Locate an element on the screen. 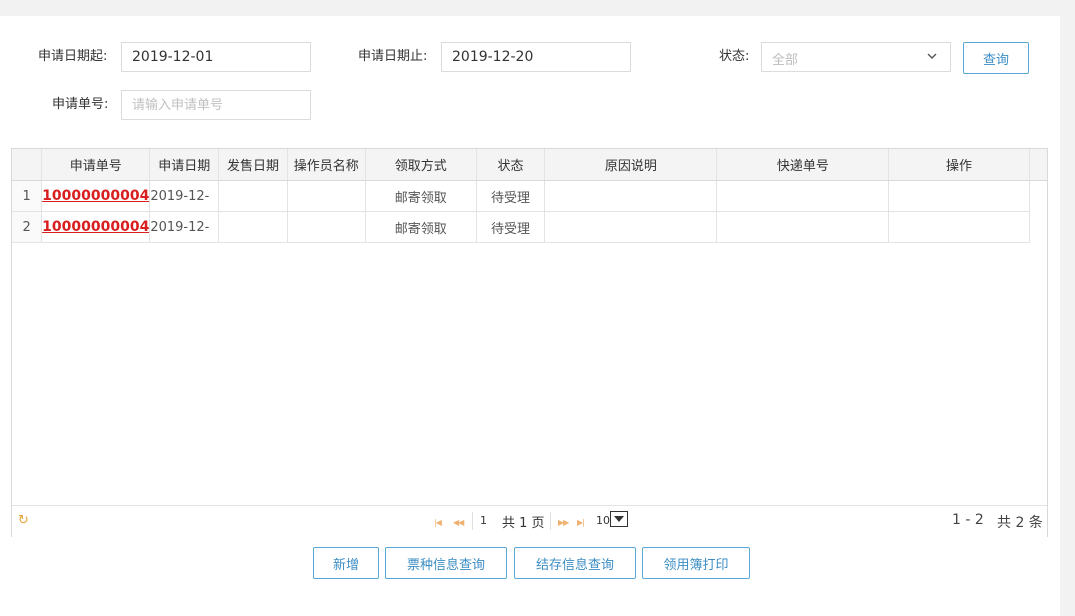 The width and height of the screenshot is (1075, 616). first-page-icon: |◀ is located at coordinates (438, 522).